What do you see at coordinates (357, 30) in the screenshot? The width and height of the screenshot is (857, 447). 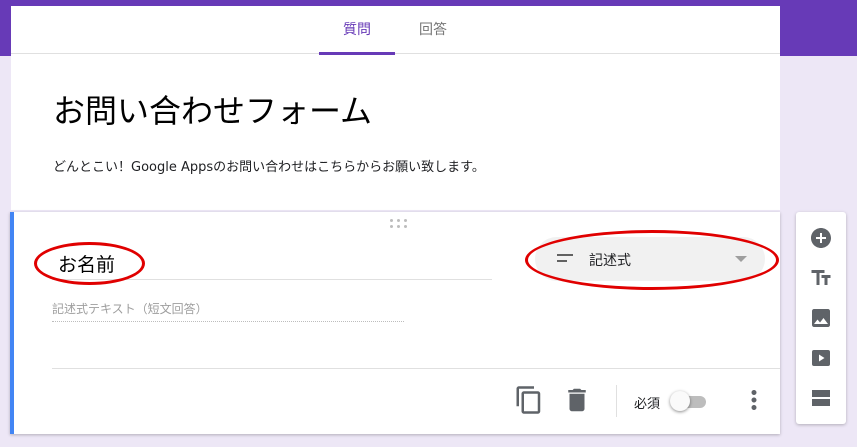 I see `tab-questions: 質問` at bounding box center [357, 30].